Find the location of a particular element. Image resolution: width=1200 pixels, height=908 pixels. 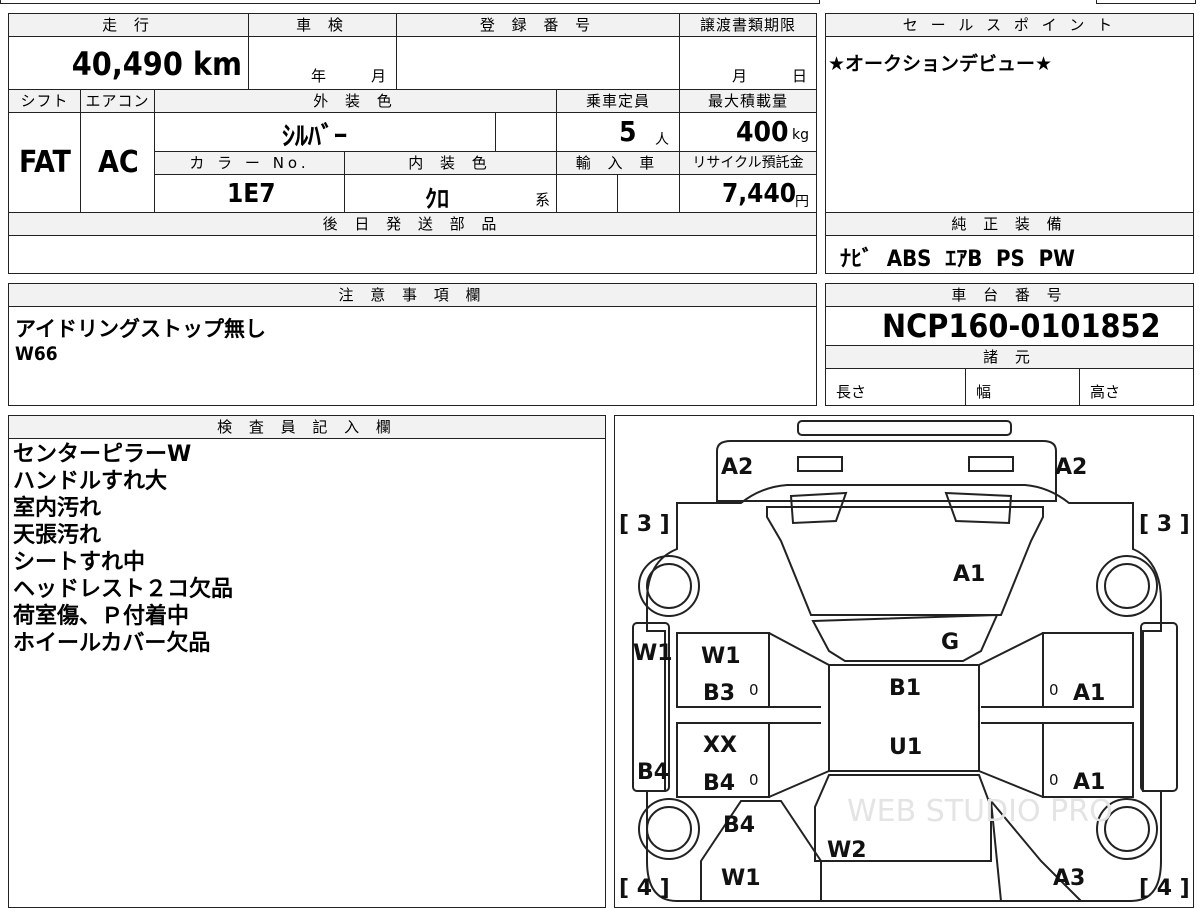

wheel-front-right-inner is located at coordinates (1127, 586).